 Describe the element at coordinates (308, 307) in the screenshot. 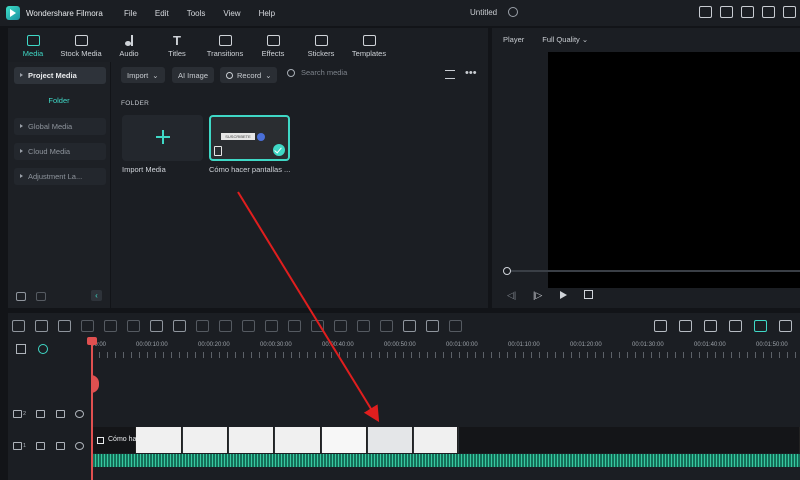

I see `annotation-arrow` at that location.